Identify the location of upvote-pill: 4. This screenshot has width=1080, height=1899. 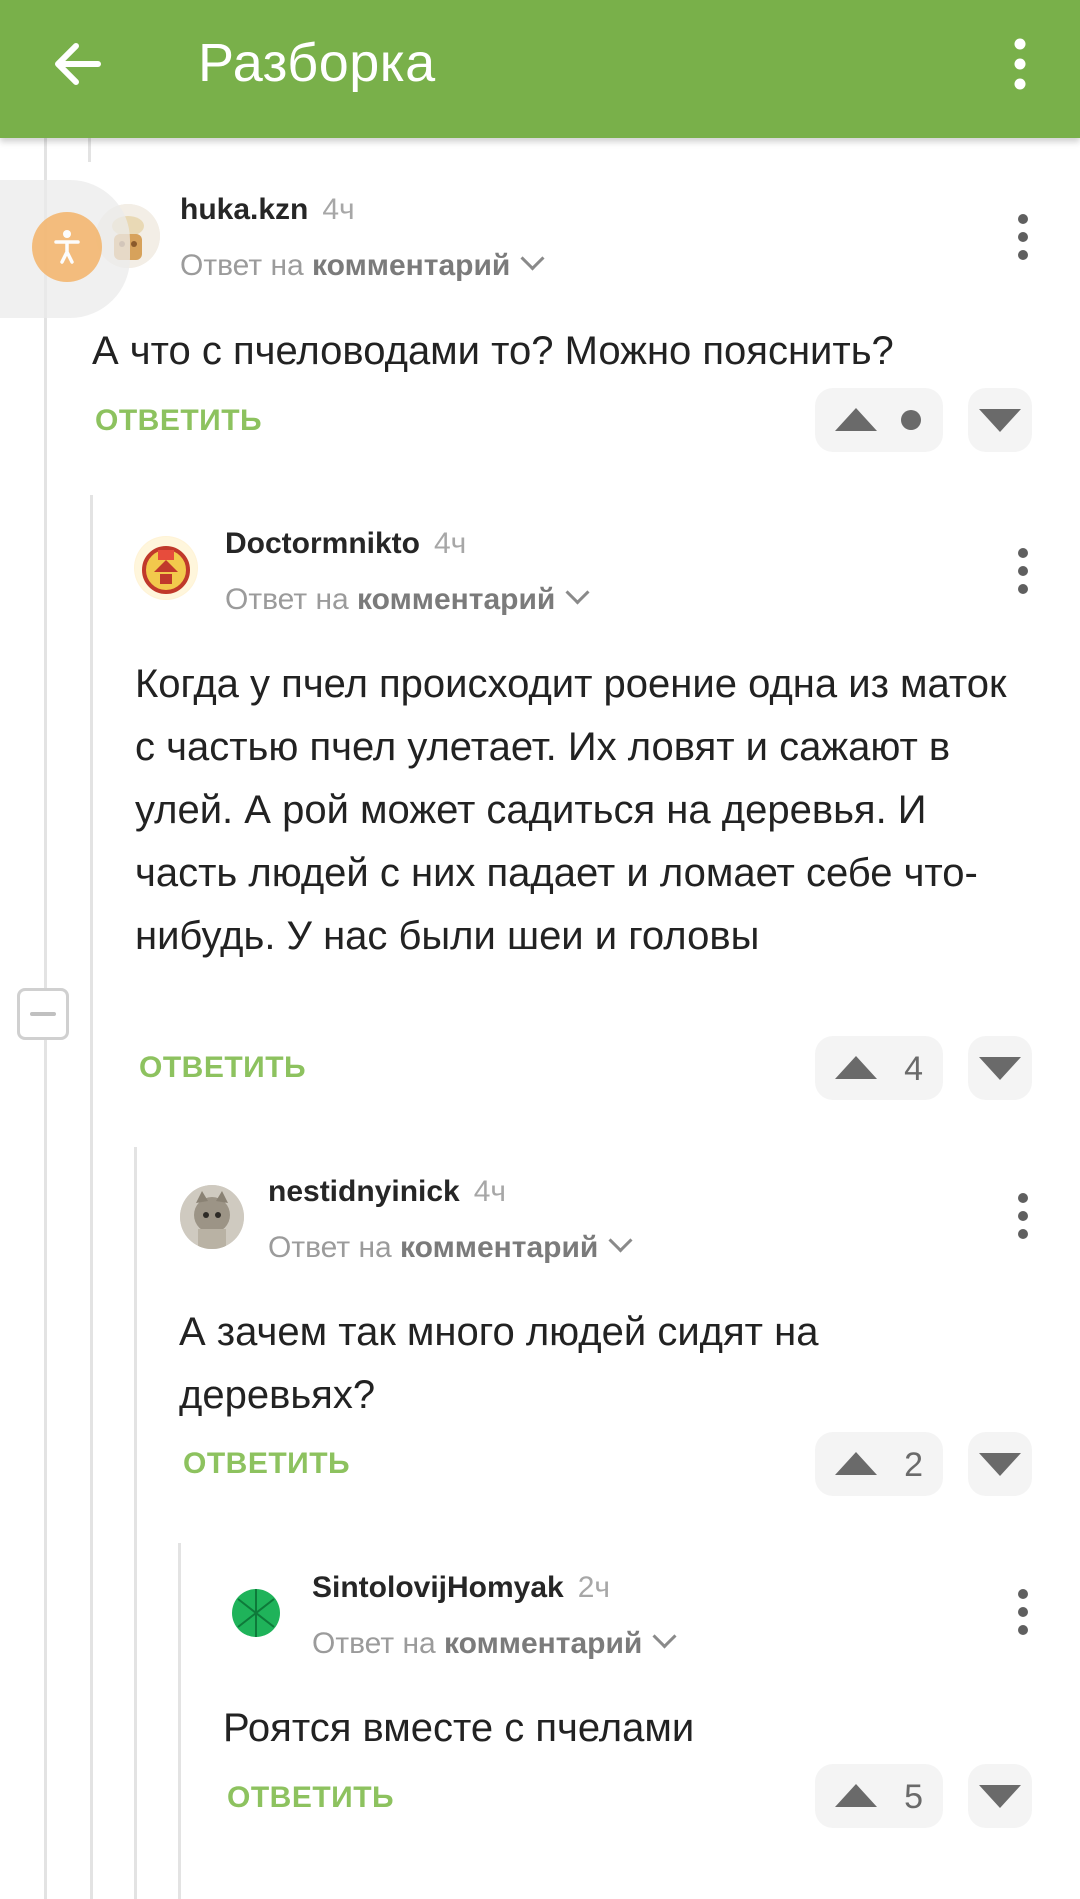
(879, 1068).